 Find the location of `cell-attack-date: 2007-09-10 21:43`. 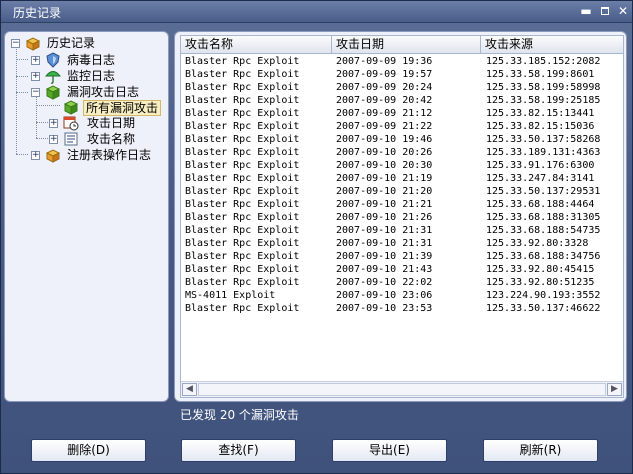

cell-attack-date: 2007-09-10 21:43 is located at coordinates (384, 269).